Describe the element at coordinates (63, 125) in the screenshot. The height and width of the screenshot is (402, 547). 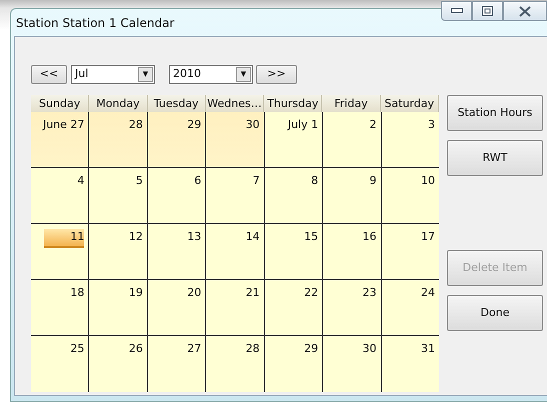
I see `day-number: June 27` at that location.